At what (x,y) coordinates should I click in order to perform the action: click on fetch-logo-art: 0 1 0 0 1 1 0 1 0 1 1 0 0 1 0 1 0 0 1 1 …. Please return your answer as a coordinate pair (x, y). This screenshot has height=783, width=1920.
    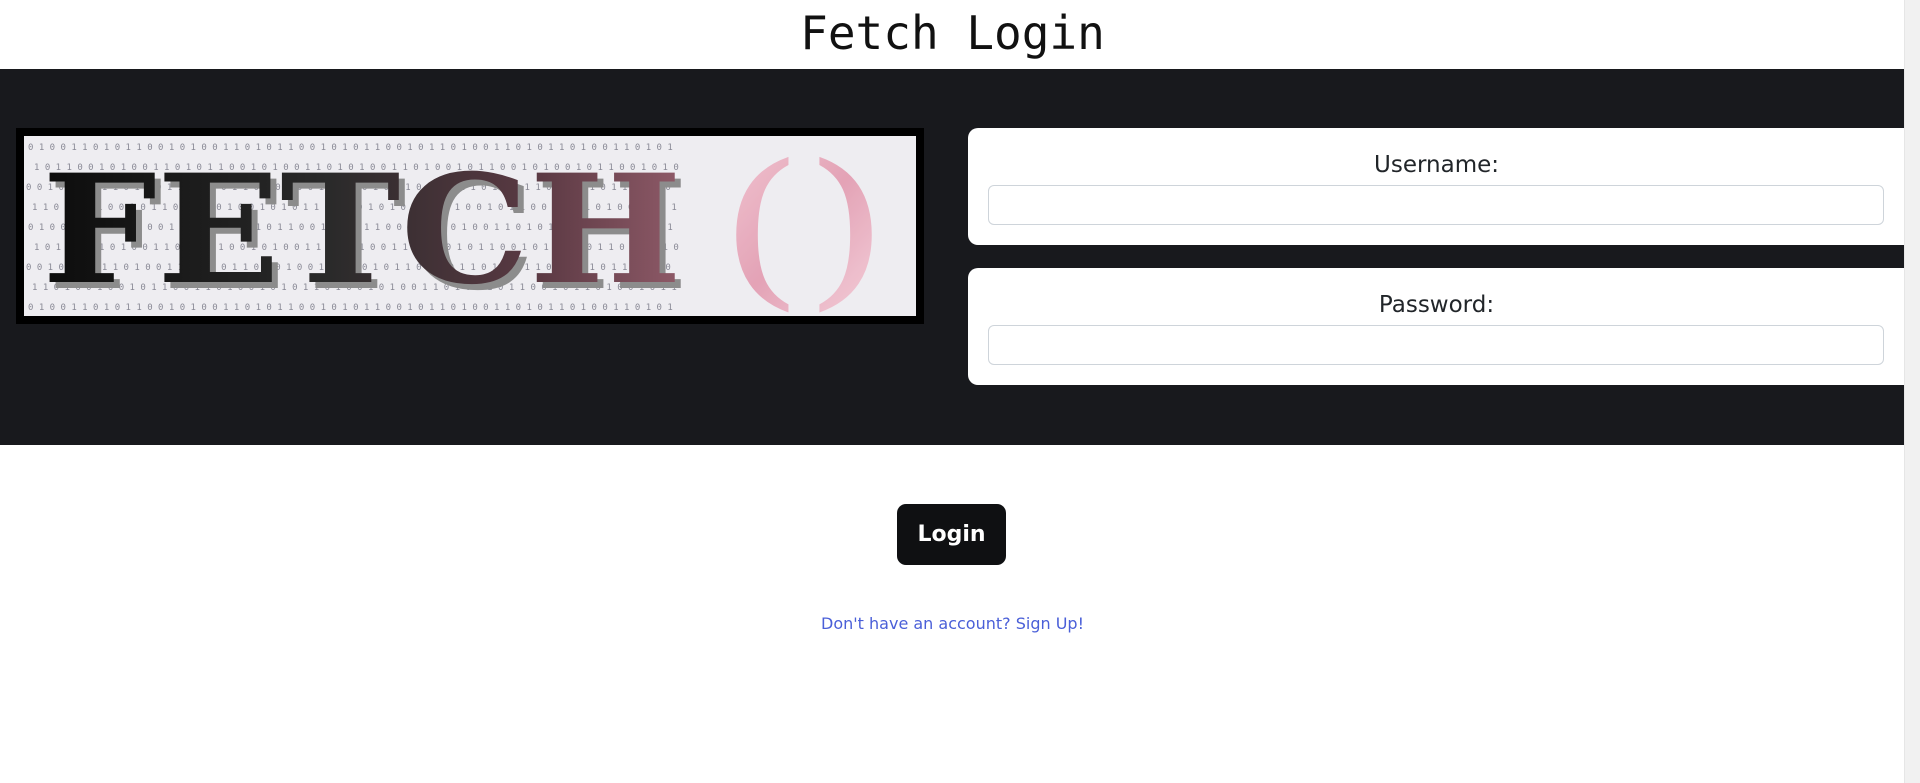
    Looking at the image, I should click on (470, 226).